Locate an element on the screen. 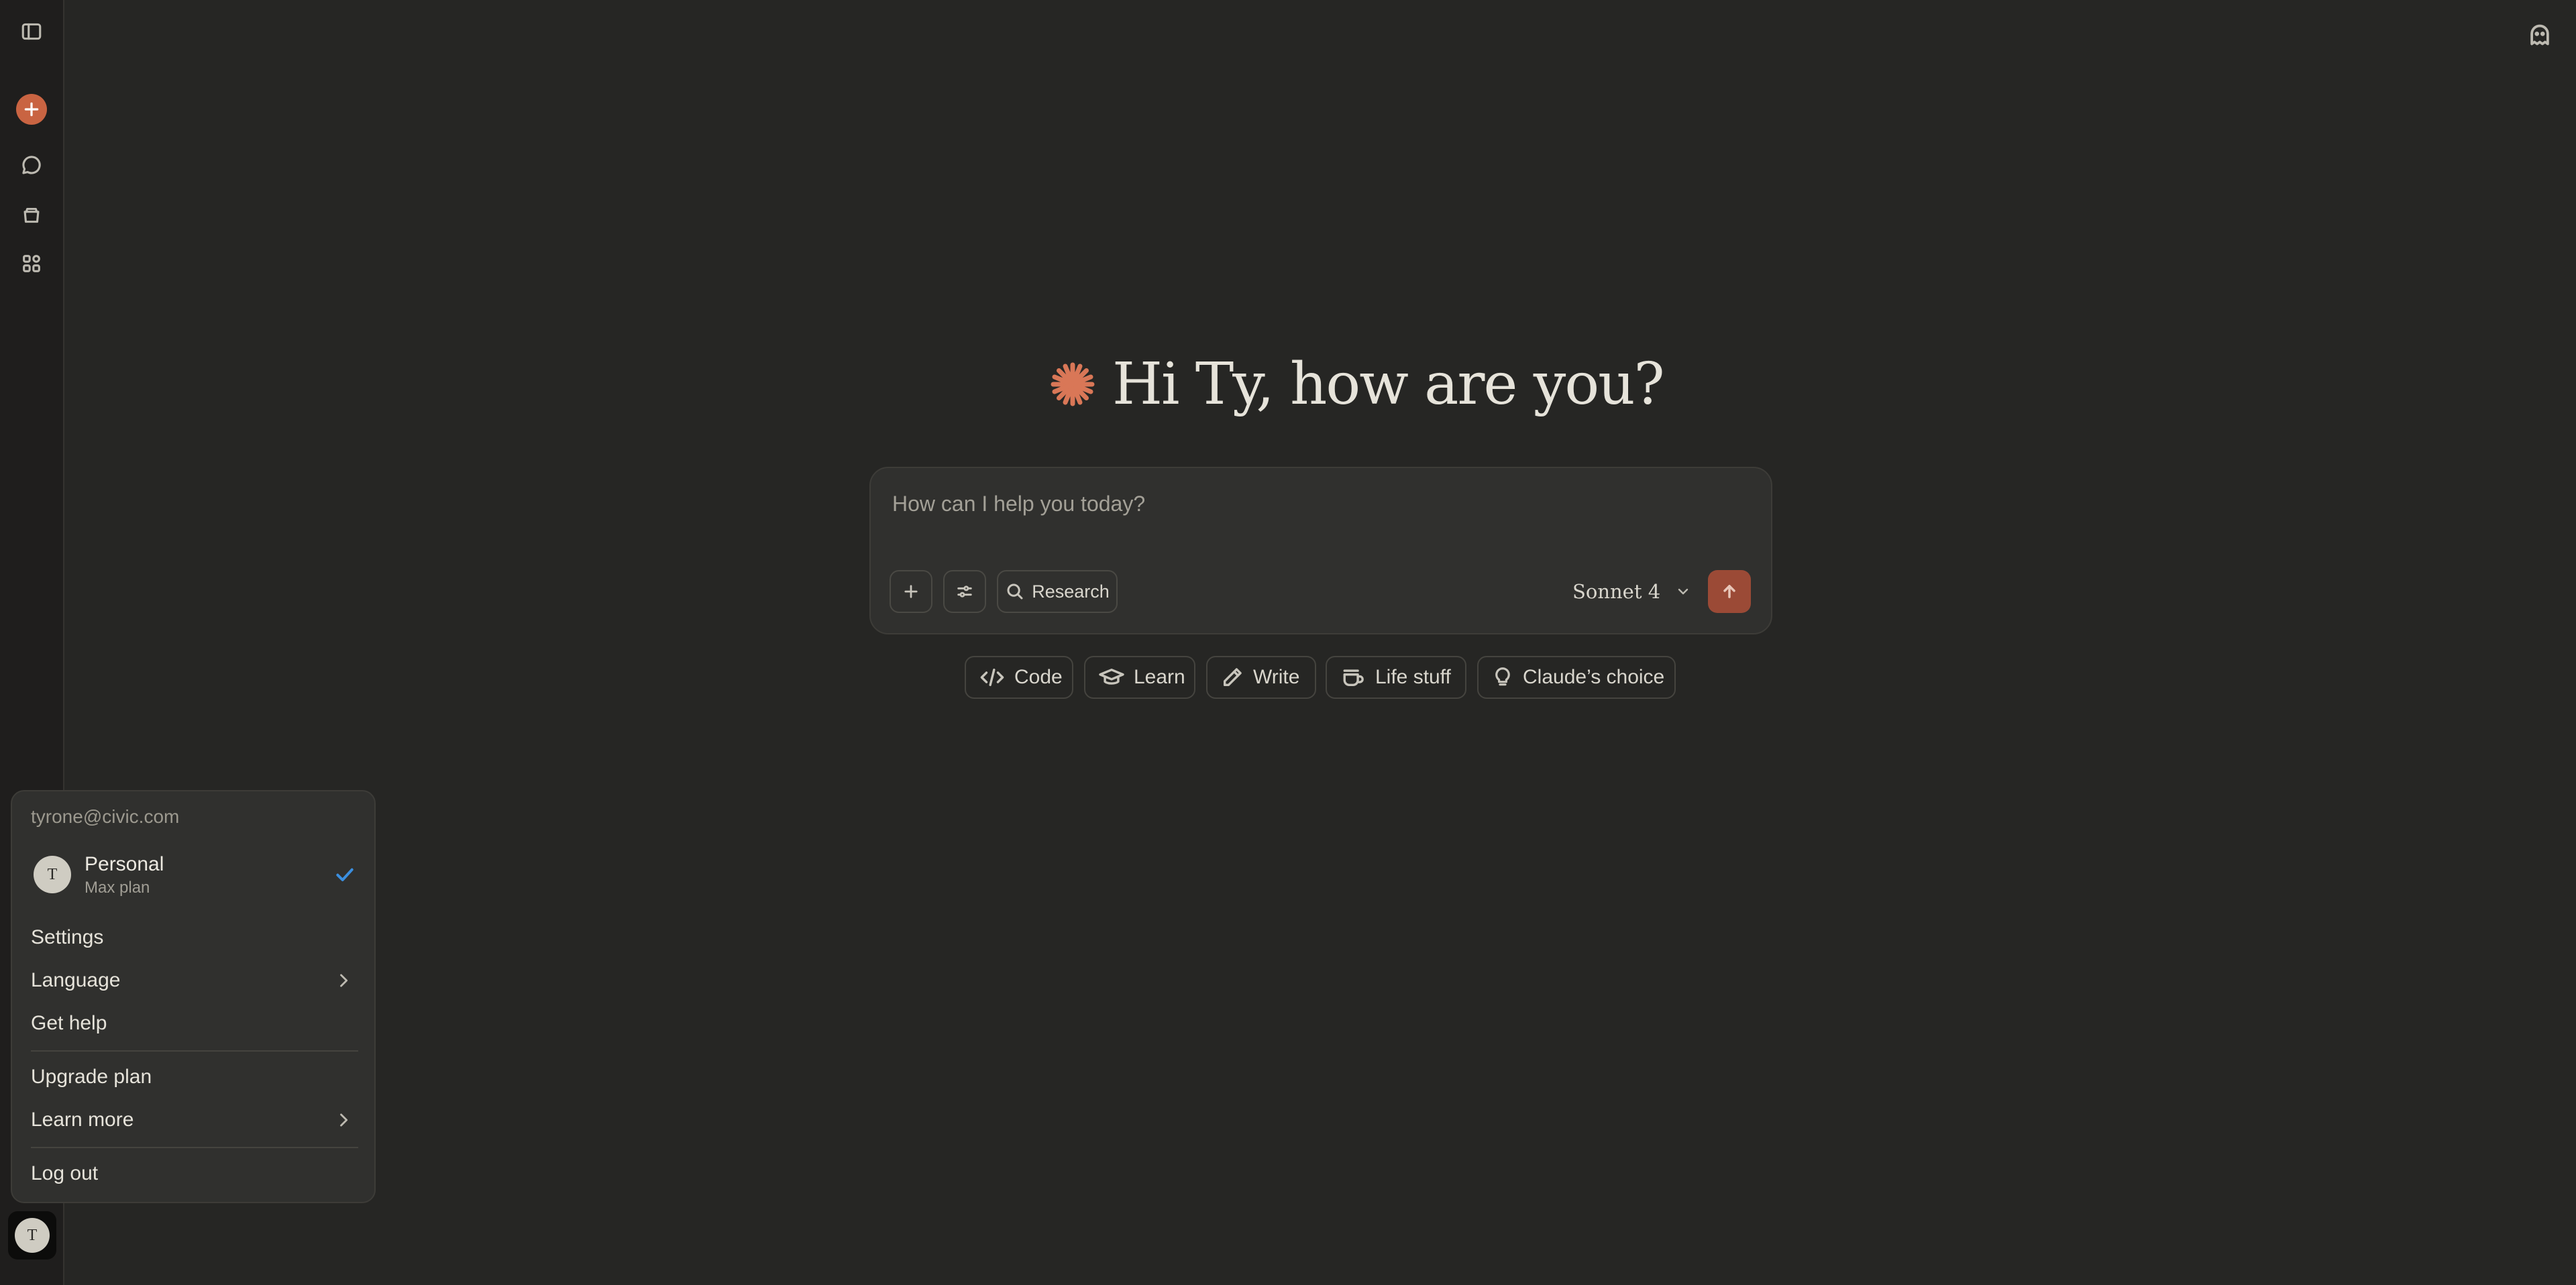 This screenshot has width=2576, height=1285. menu-item-get-help: Get help is located at coordinates (193, 1023).